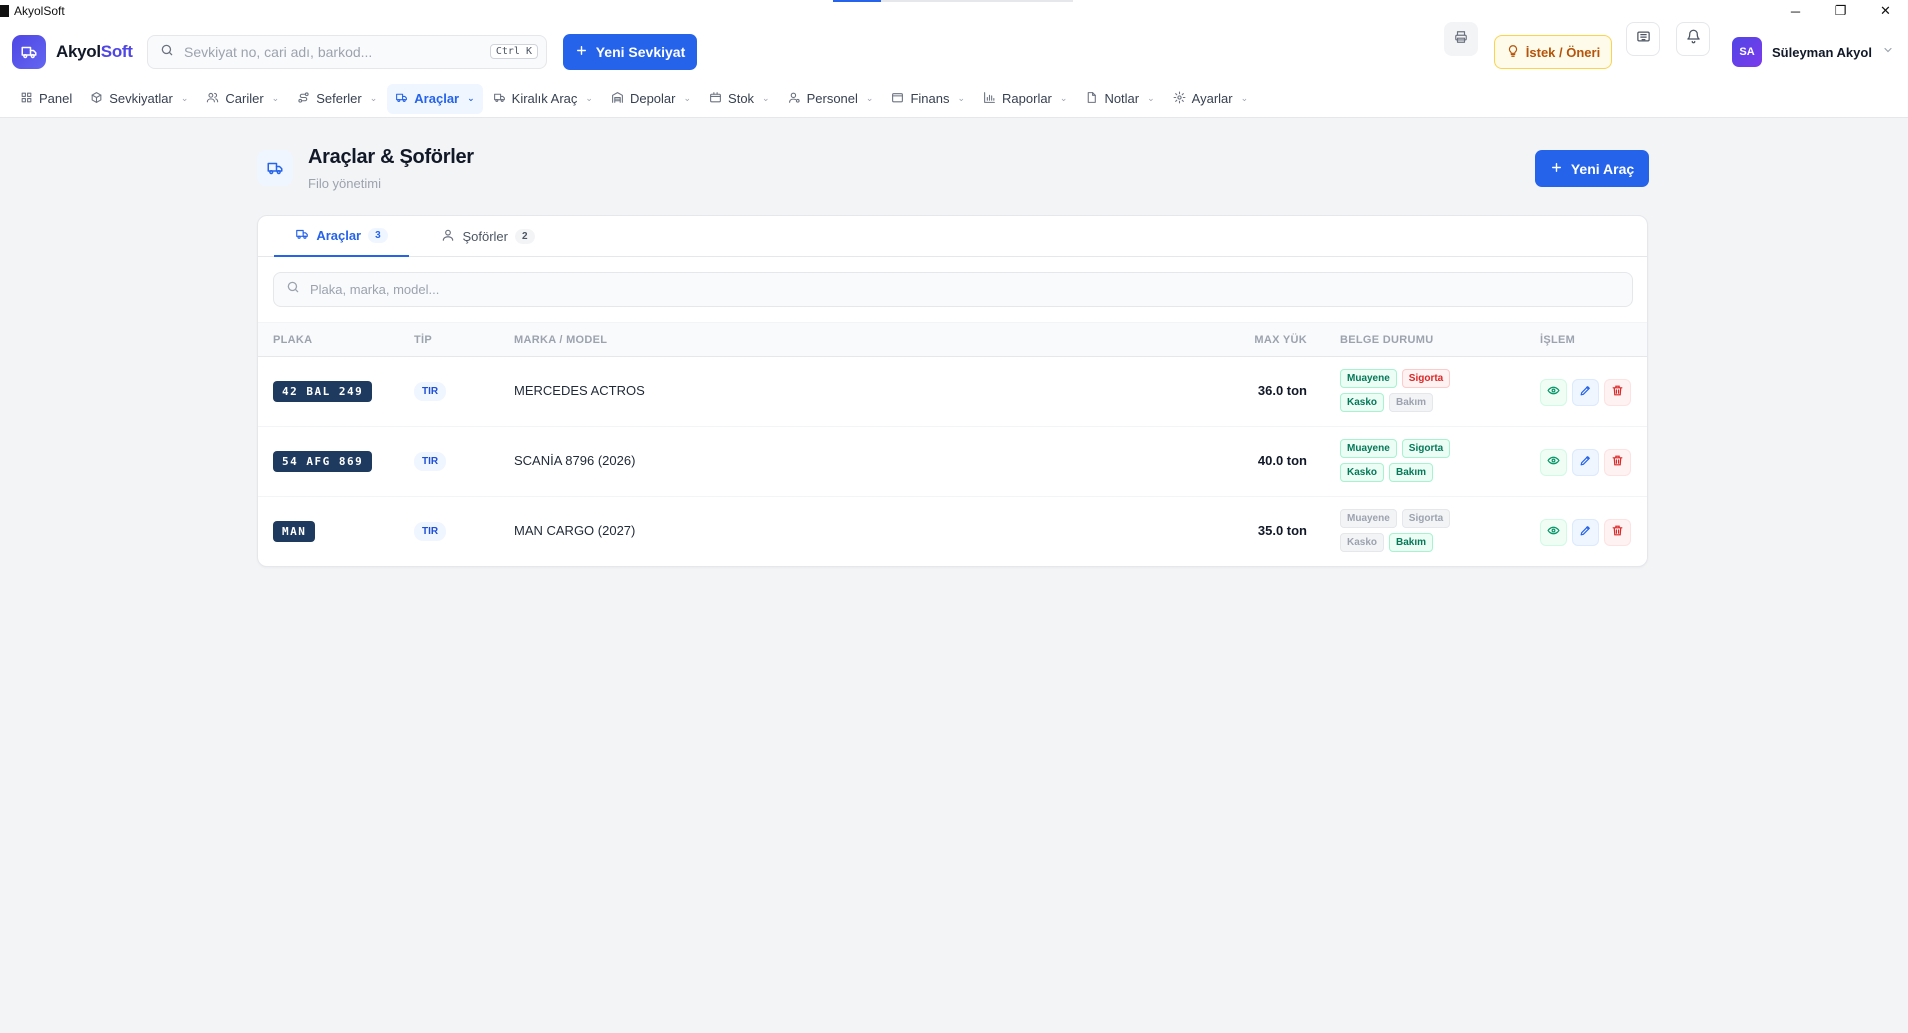  What do you see at coordinates (989, 99) in the screenshot?
I see `bar-chart-icon` at bounding box center [989, 99].